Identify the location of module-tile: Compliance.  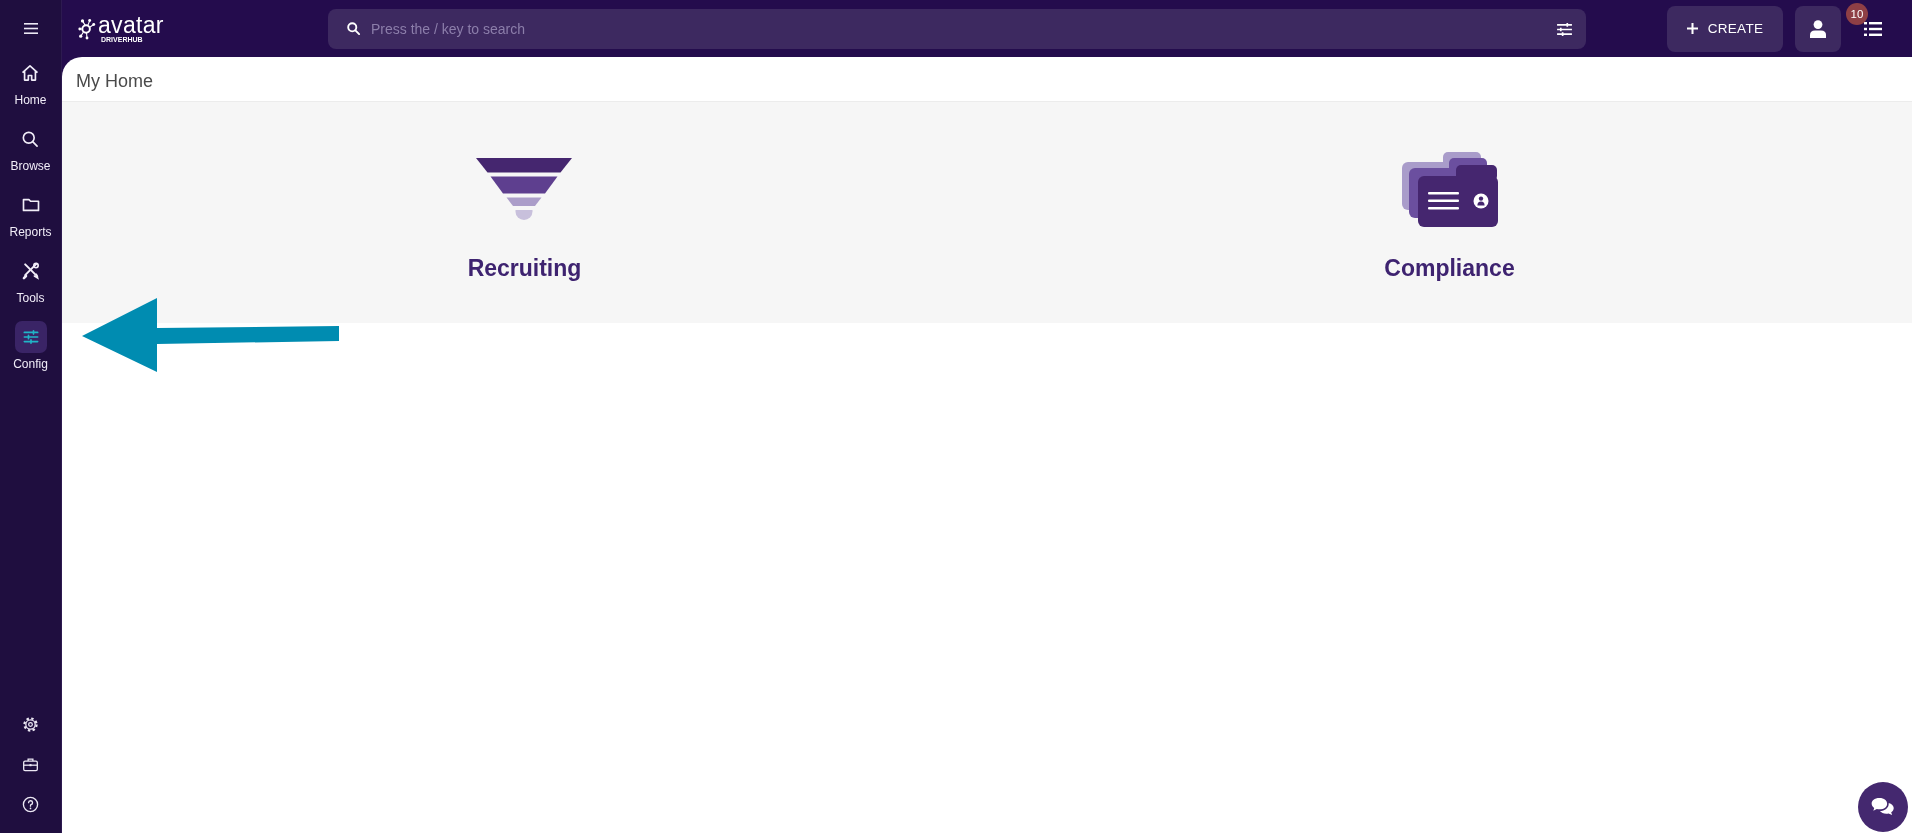
(1449, 217).